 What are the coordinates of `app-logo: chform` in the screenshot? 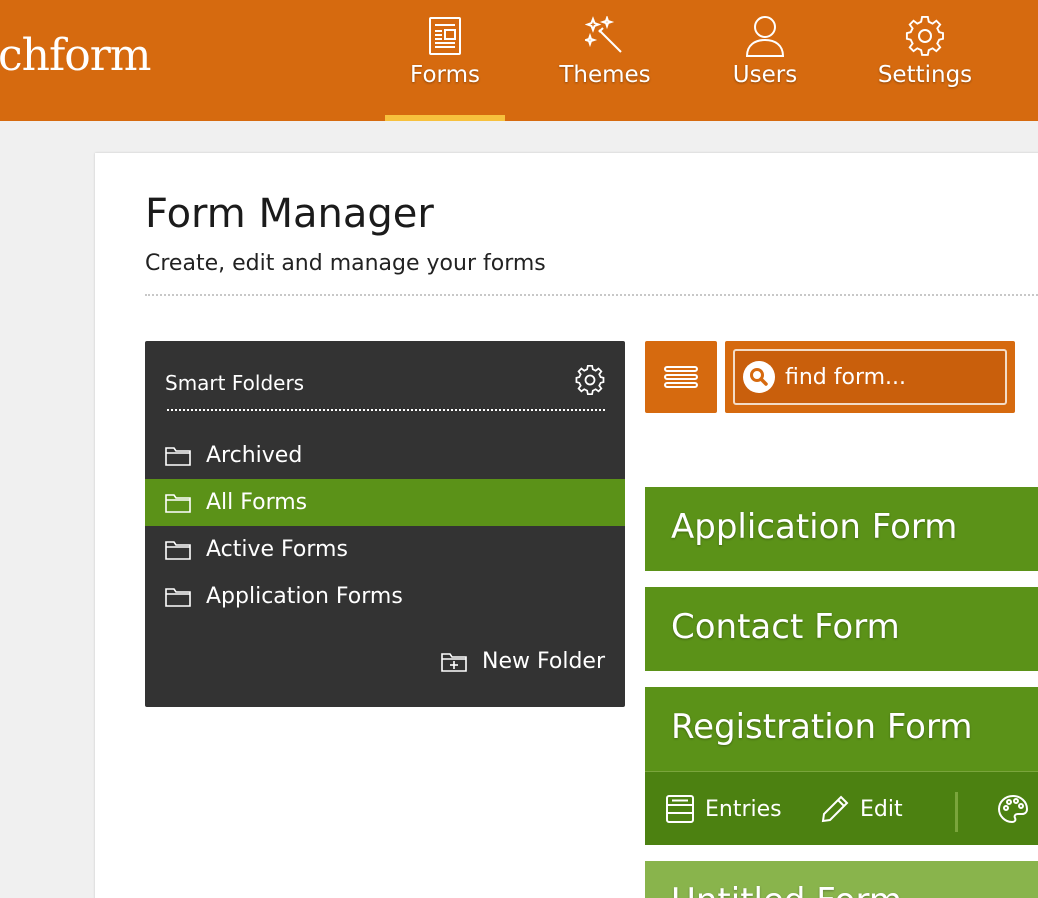 It's located at (76, 55).